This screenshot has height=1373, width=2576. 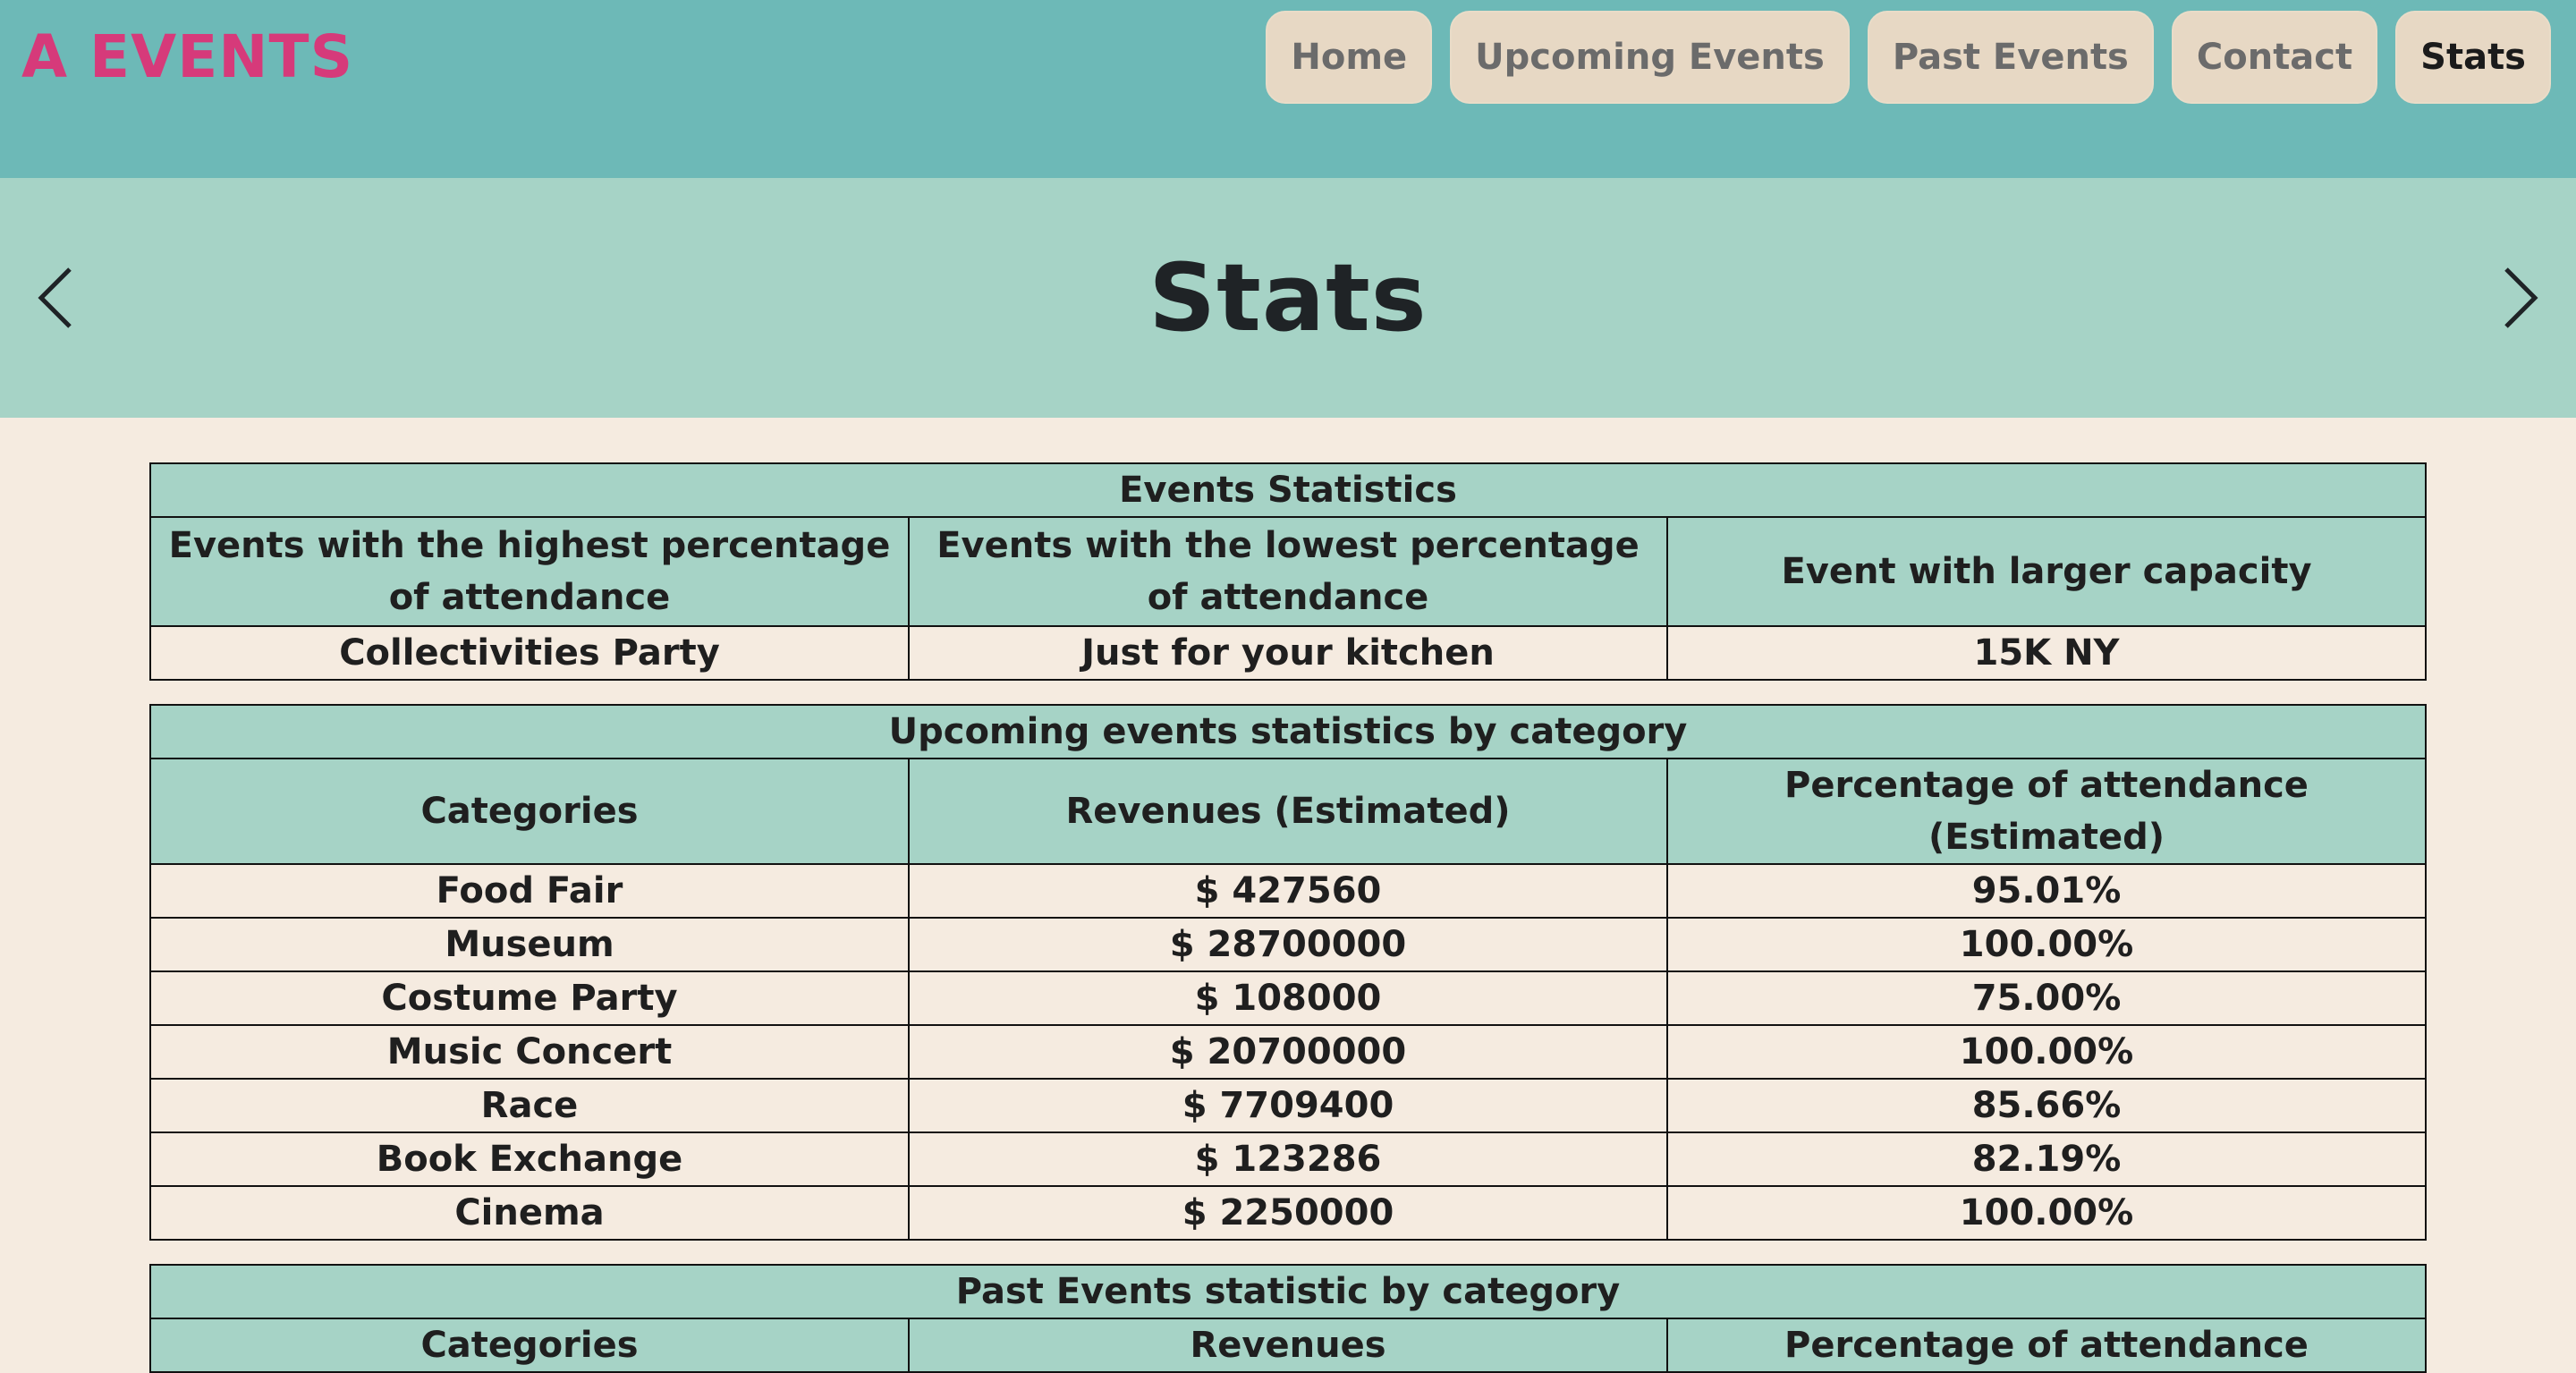 I want to click on table-cell: 75.00%, so click(x=2046, y=998).